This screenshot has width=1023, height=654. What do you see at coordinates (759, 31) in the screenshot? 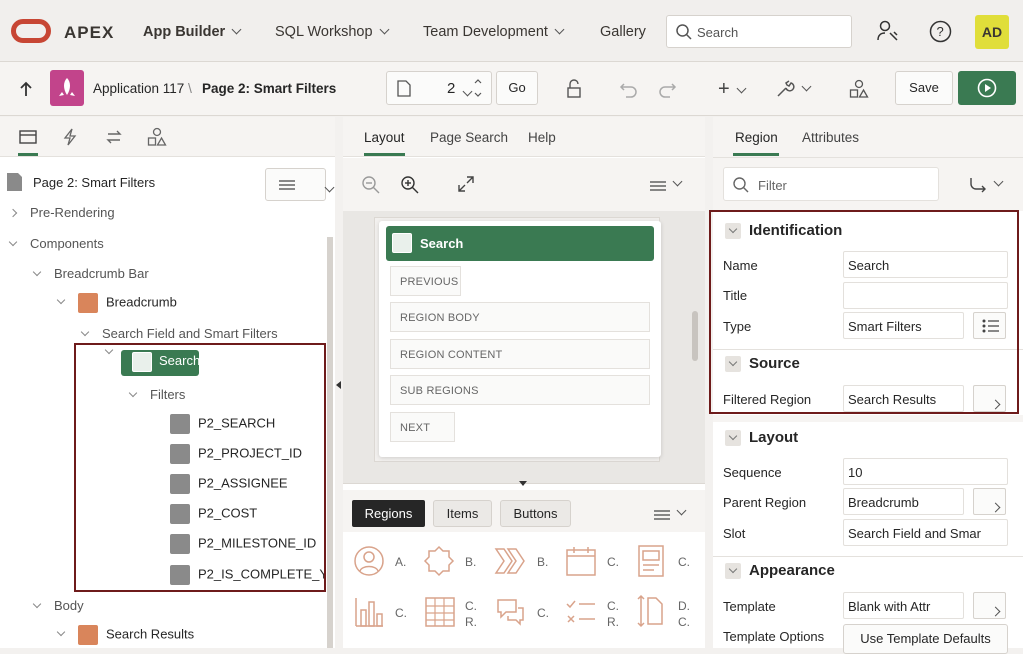
I see `global-search-input: Search` at bounding box center [759, 31].